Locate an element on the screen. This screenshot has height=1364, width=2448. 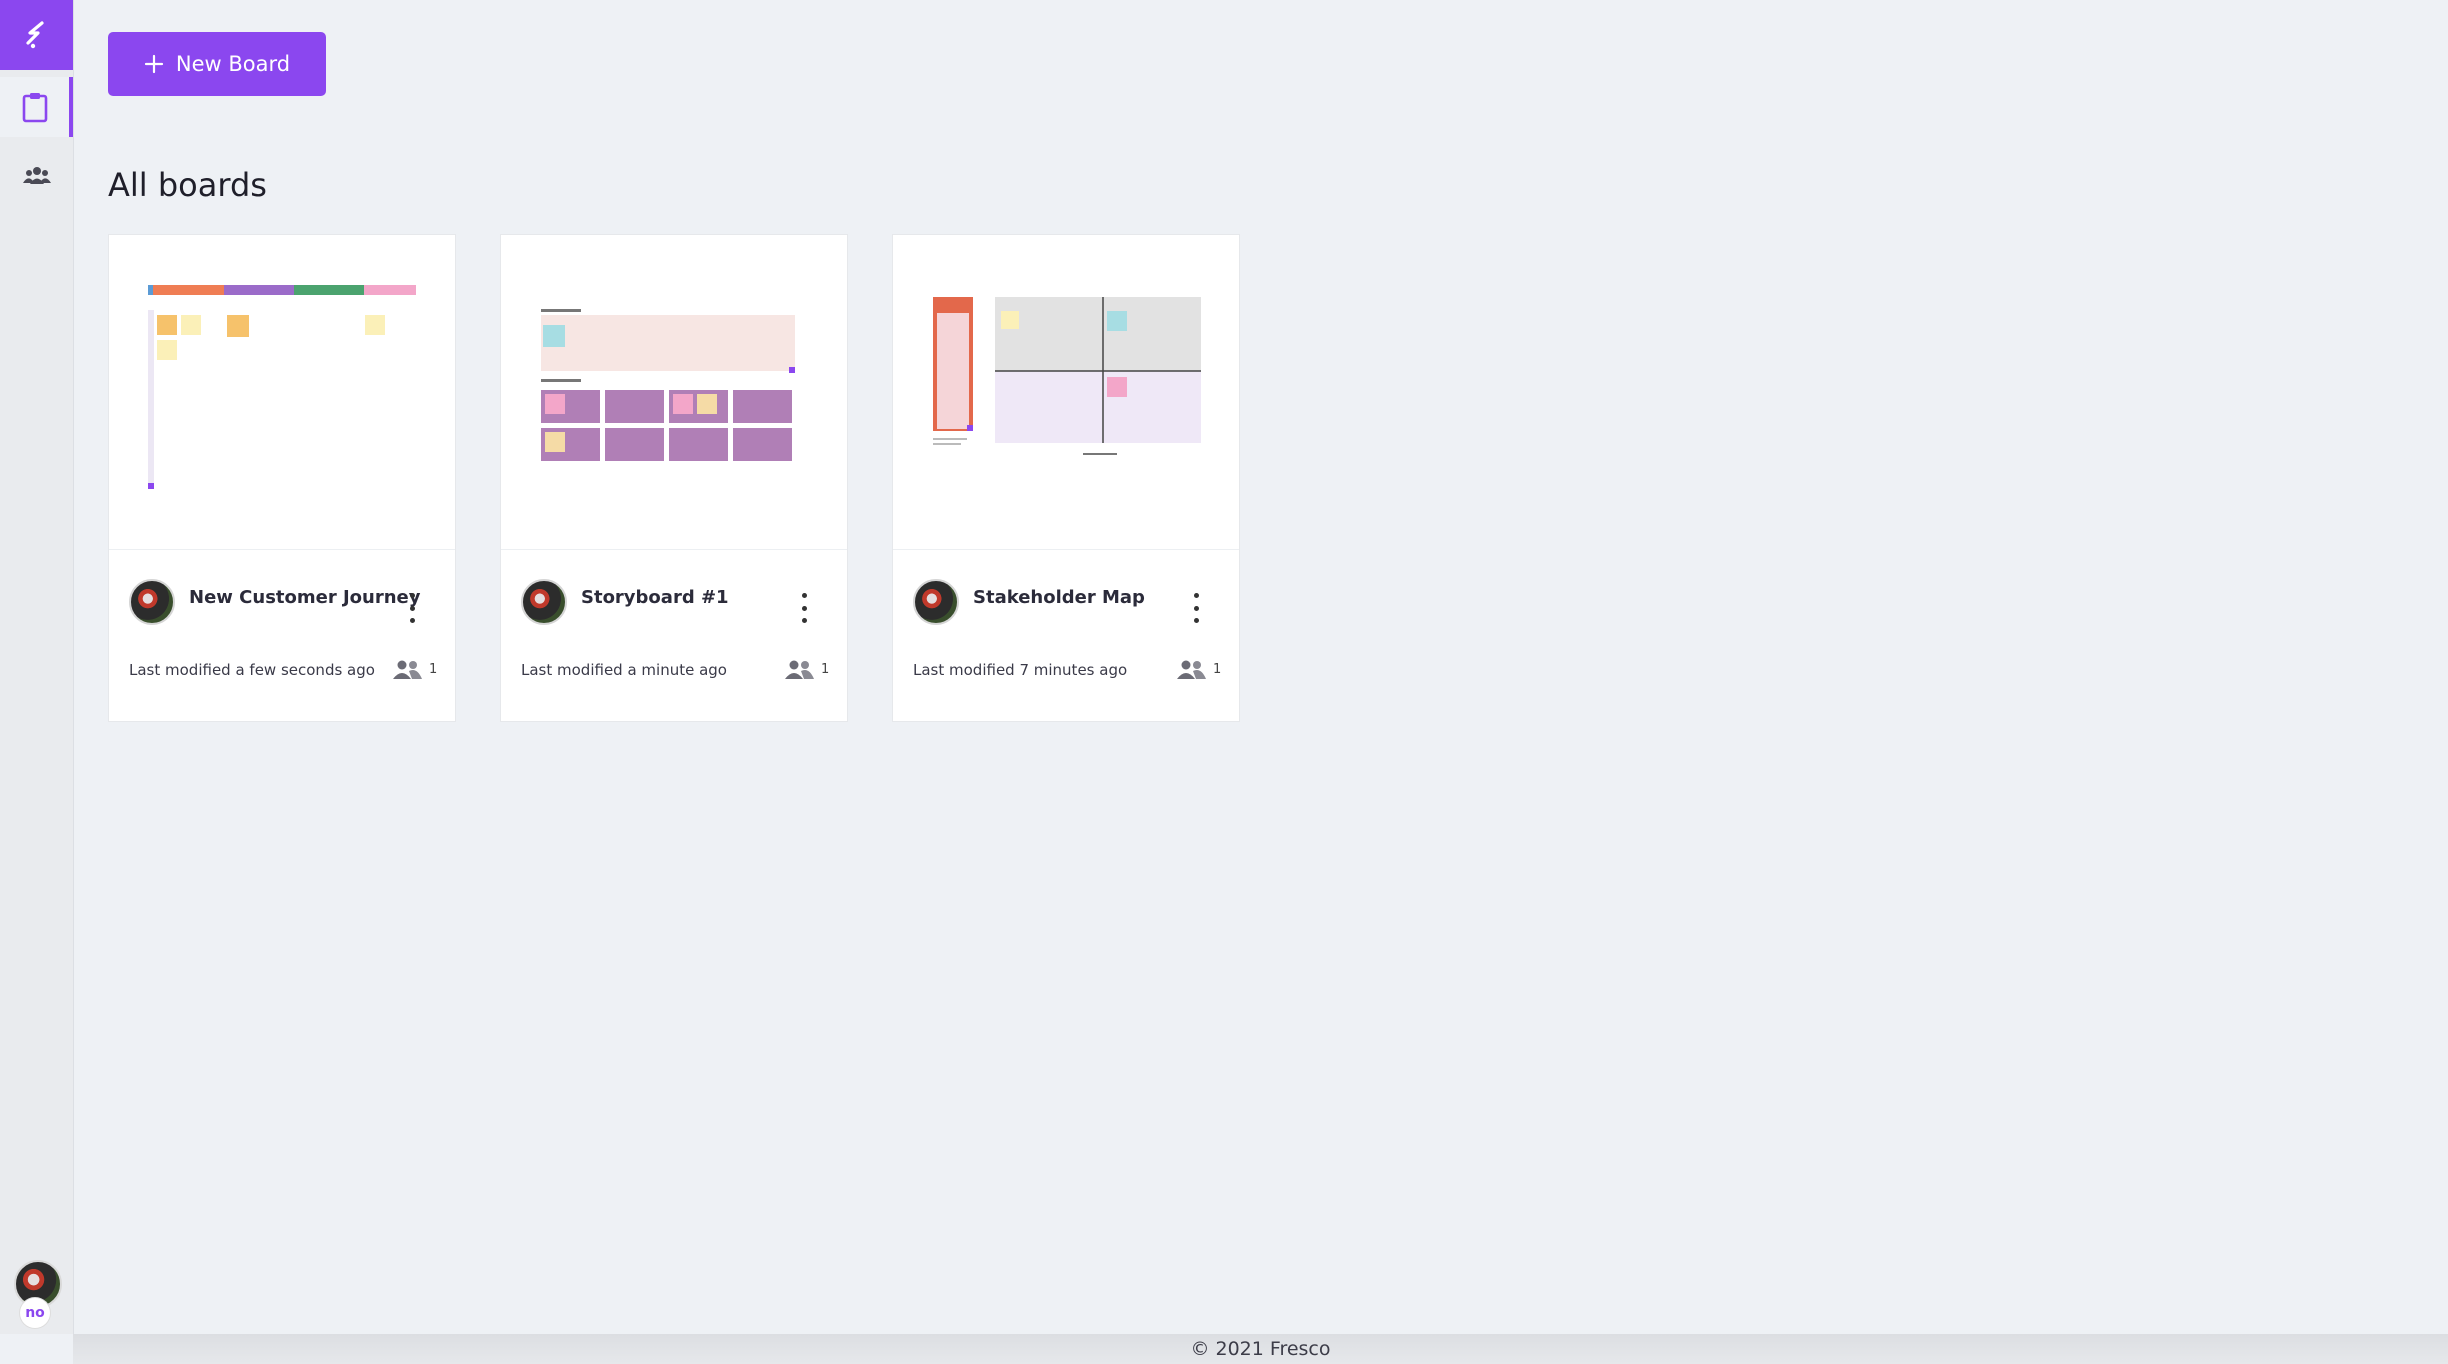
app-logo is located at coordinates (36, 35).